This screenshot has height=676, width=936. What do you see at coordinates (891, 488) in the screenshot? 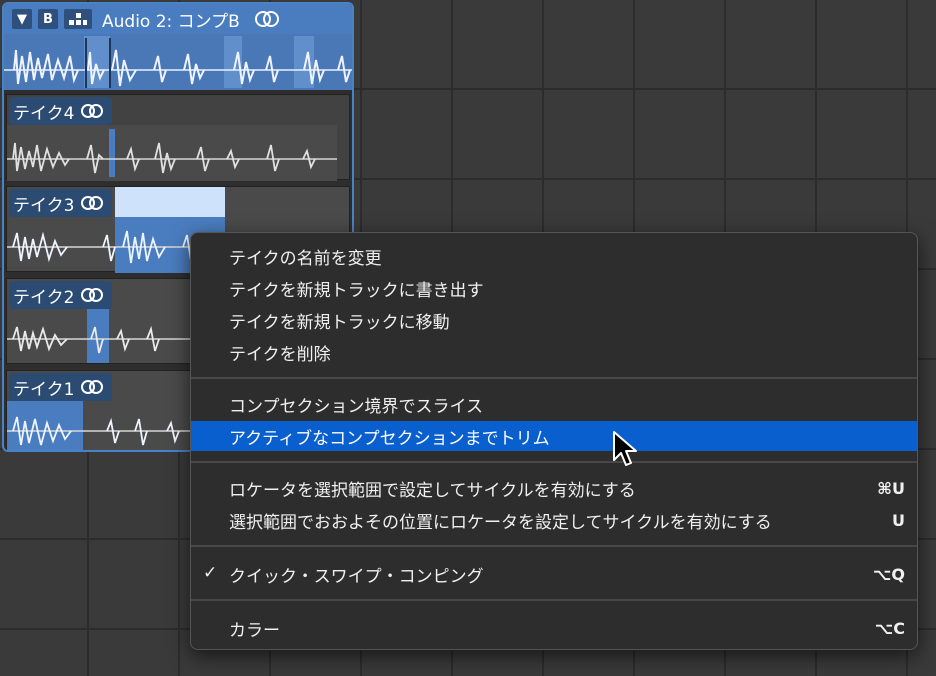
I see `shortcut-label: ⌘U` at bounding box center [891, 488].